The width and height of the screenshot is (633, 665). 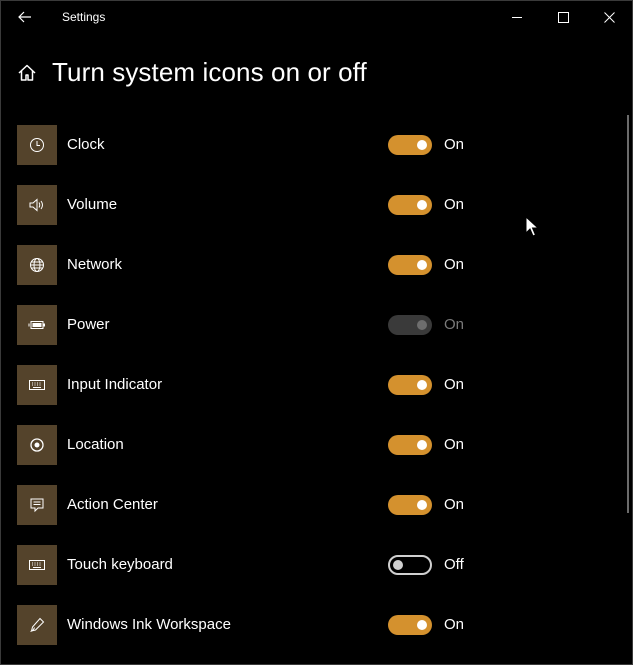 What do you see at coordinates (120, 564) in the screenshot?
I see `item-label: Touch keyboard` at bounding box center [120, 564].